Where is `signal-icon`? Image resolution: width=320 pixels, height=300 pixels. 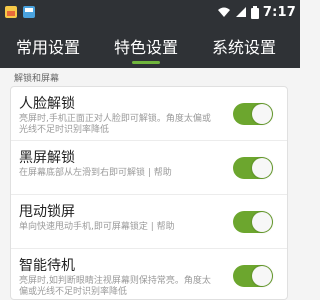
signal-icon is located at coordinates (241, 12).